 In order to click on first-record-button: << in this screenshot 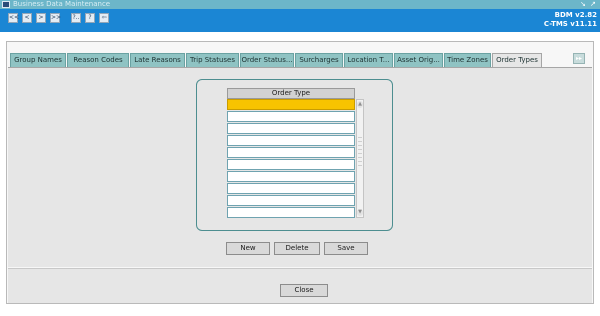, I will do `click(13, 18)`.